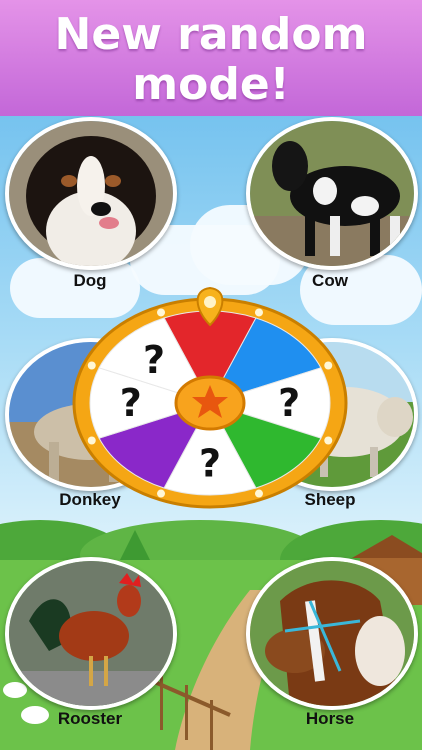  I want to click on center-star-button, so click(210, 403).